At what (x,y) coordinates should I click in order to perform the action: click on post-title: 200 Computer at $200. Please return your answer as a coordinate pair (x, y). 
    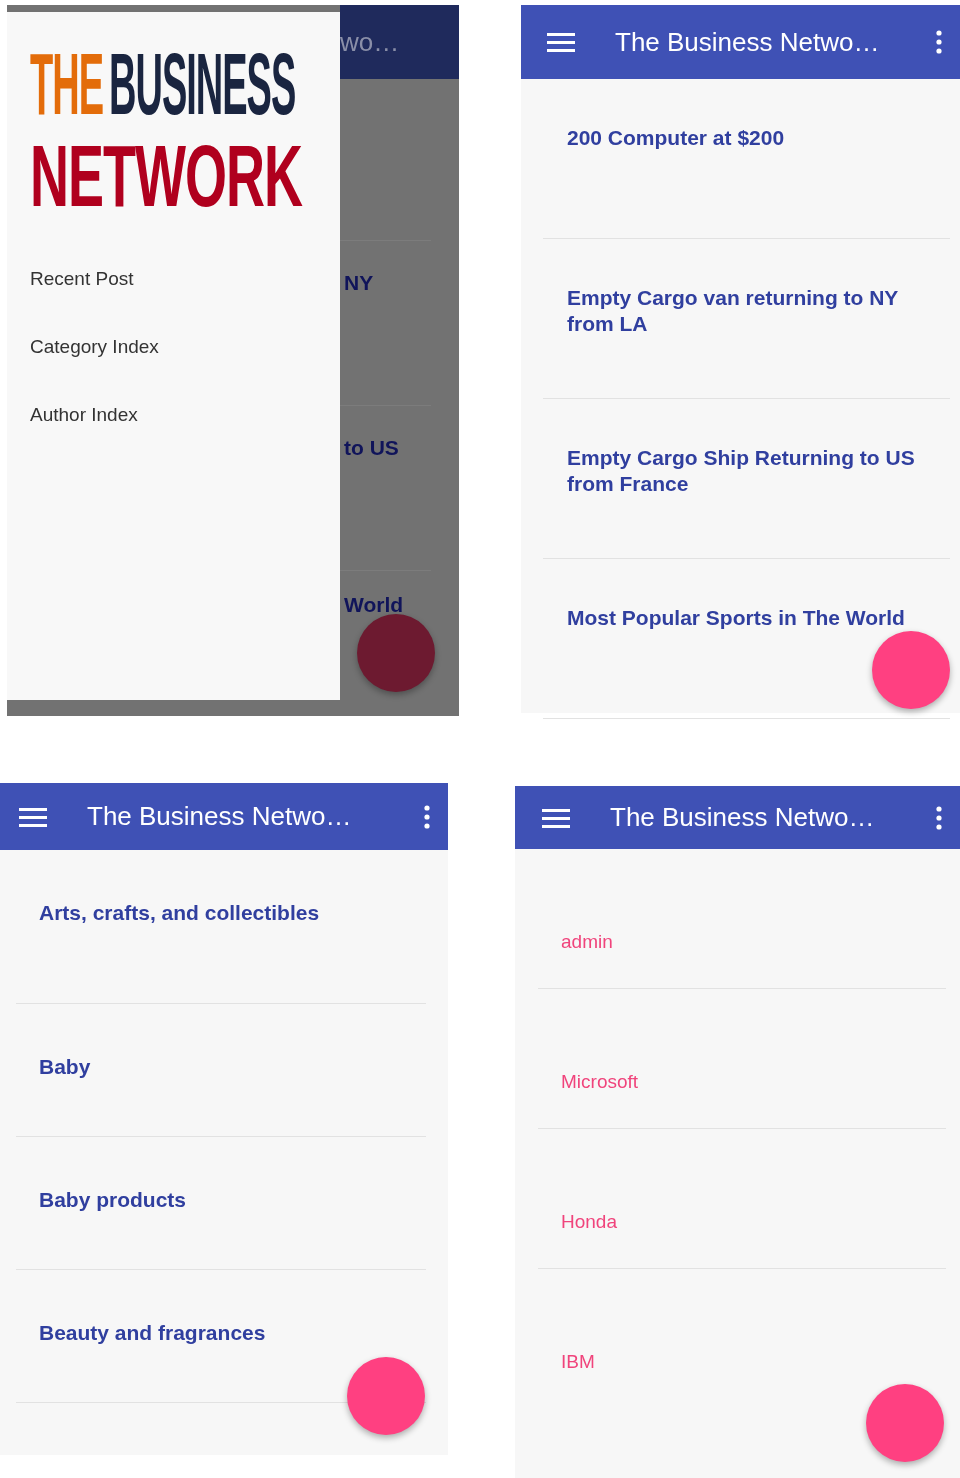
    Looking at the image, I should click on (748, 138).